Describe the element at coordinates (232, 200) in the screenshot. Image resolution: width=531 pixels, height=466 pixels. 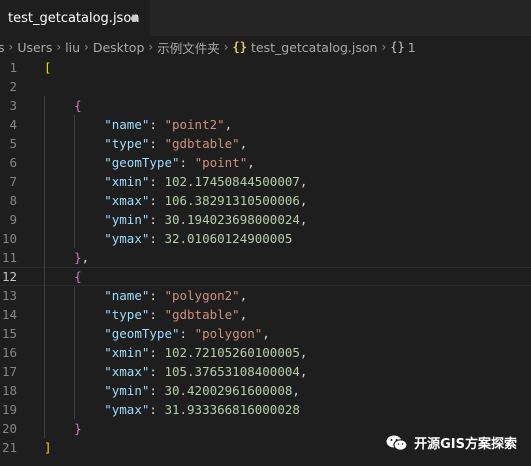
I see `code-token: 106.38291310500006` at that location.